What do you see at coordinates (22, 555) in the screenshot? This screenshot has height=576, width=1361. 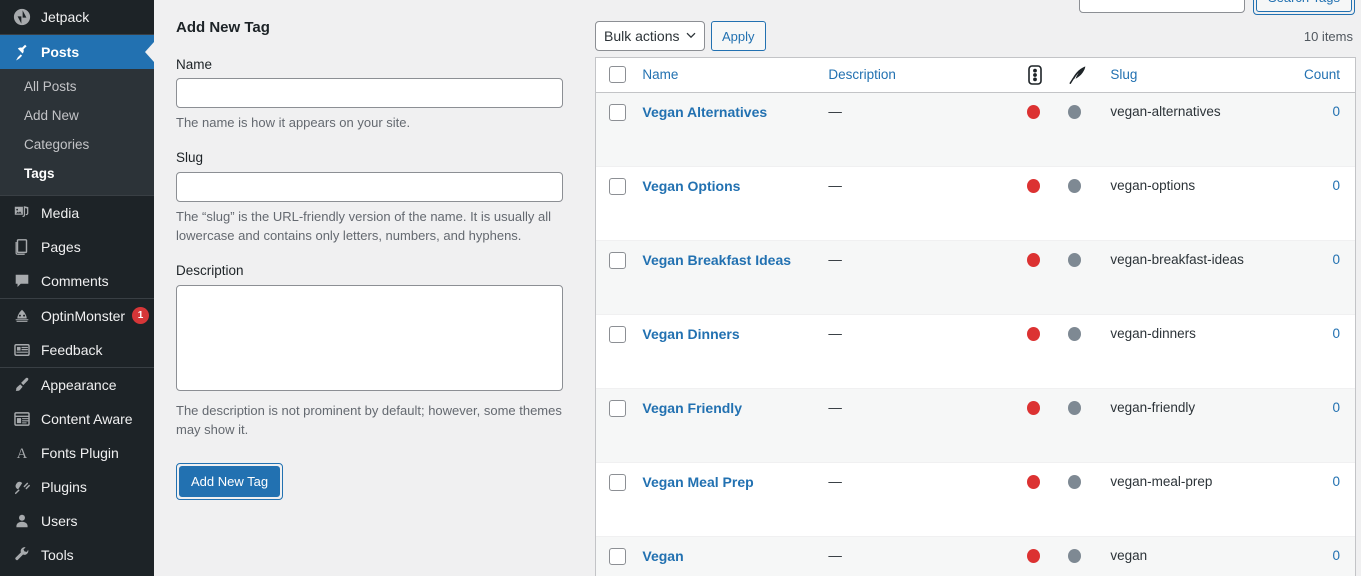 I see `wrench-icon` at bounding box center [22, 555].